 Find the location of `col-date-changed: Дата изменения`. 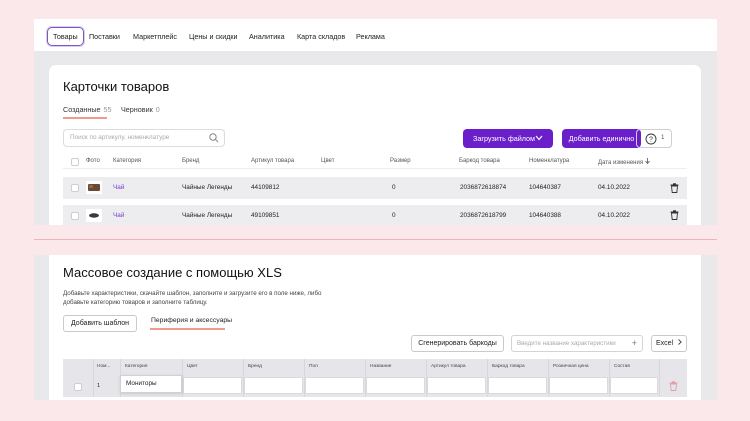

col-date-changed: Дата изменения is located at coordinates (624, 162).